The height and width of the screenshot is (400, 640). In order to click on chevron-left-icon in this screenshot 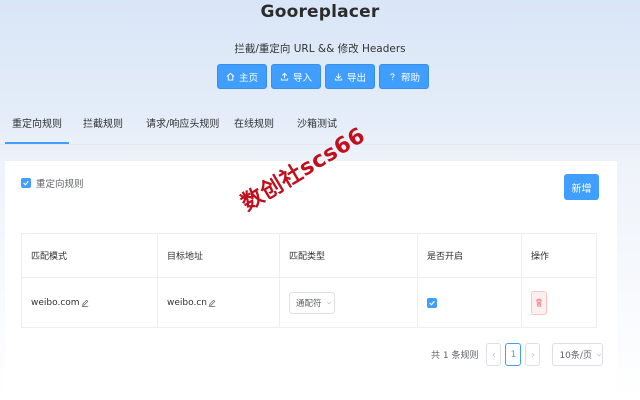, I will do `click(494, 354)`.